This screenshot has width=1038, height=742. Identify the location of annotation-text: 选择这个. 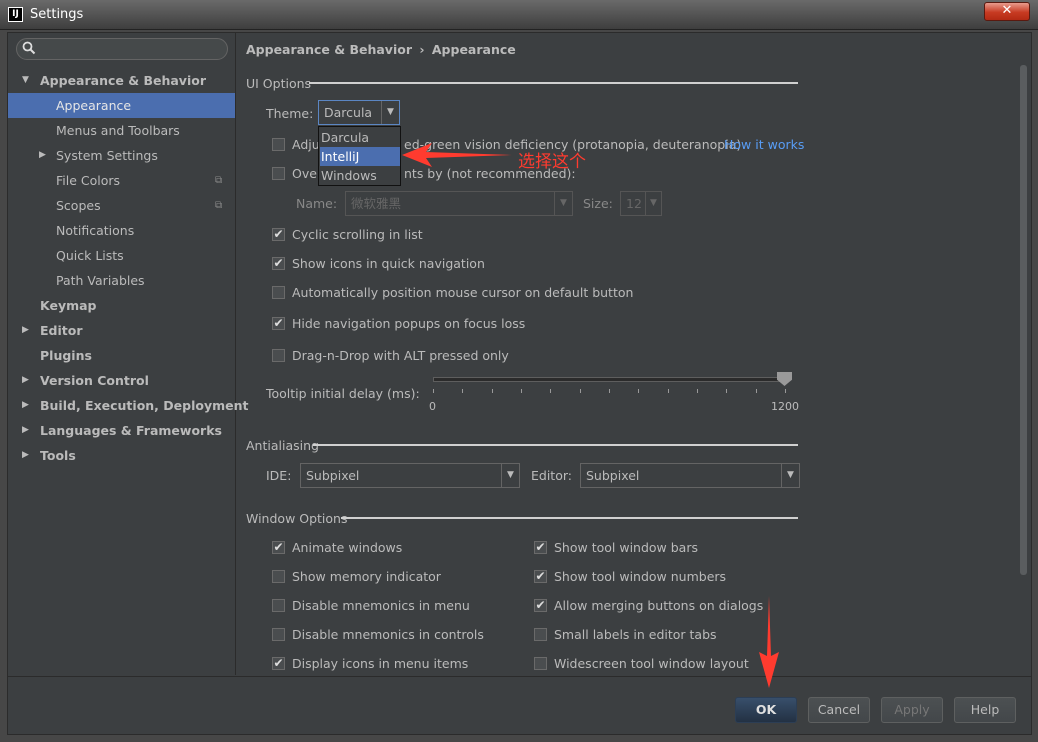
(552, 162).